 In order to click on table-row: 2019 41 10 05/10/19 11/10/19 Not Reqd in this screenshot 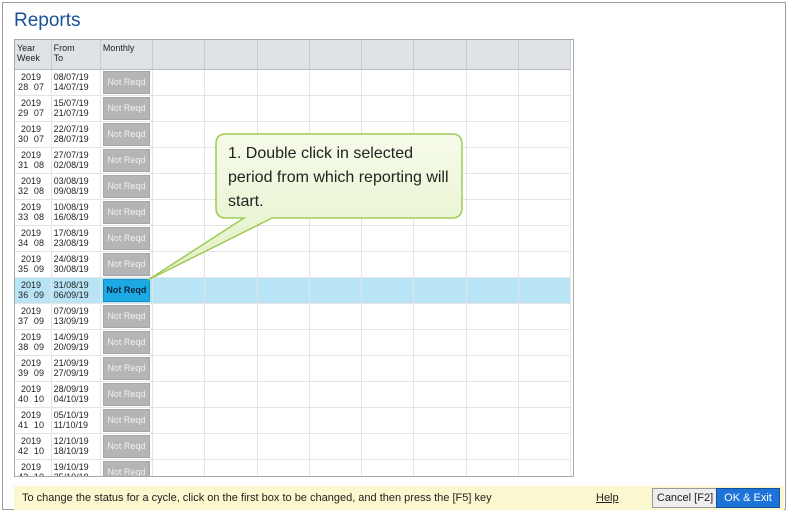, I will do `click(293, 420)`.